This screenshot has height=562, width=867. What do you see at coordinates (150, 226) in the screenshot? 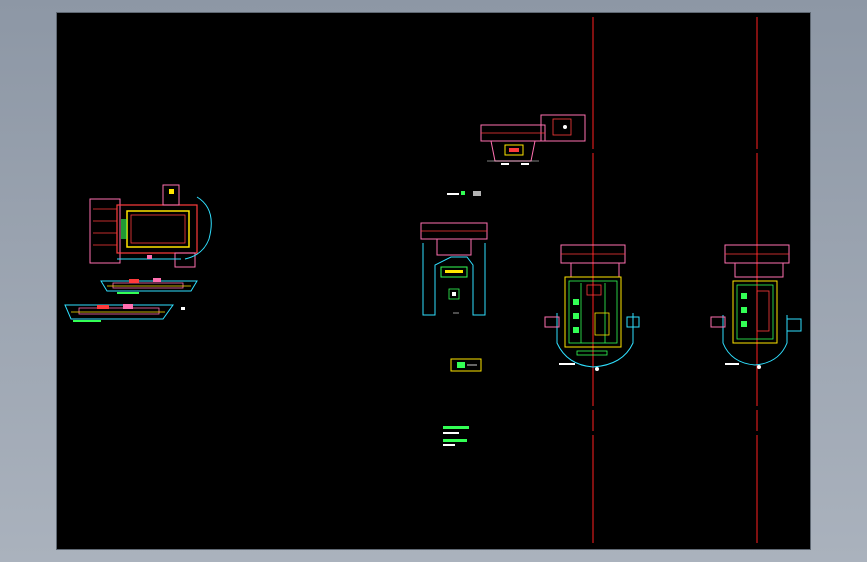
I see `plan-left` at bounding box center [150, 226].